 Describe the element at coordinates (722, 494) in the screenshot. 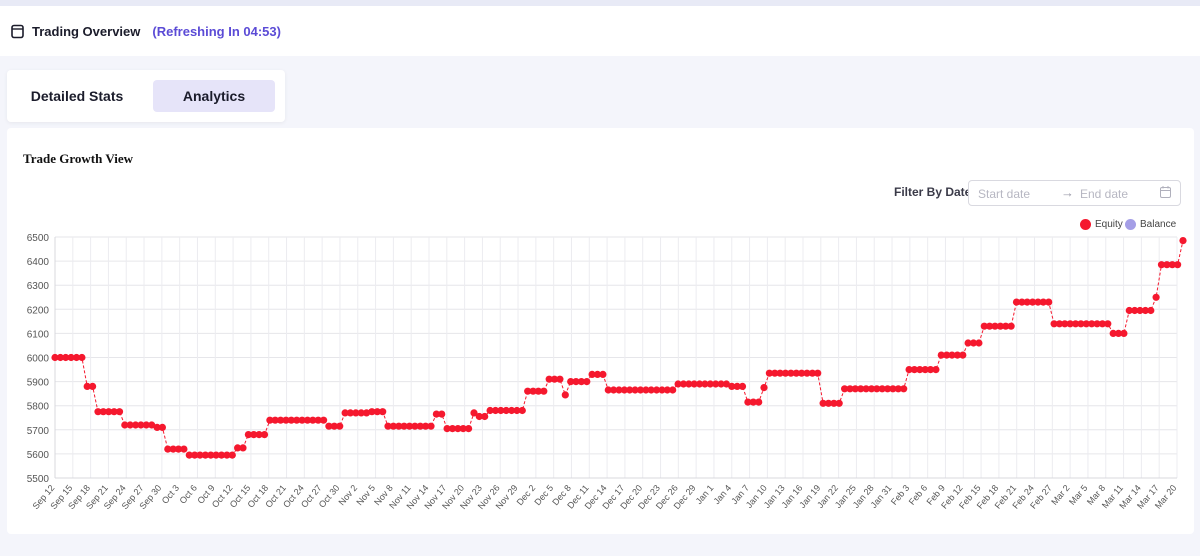

I see `x-tick-label: Jan 4` at that location.